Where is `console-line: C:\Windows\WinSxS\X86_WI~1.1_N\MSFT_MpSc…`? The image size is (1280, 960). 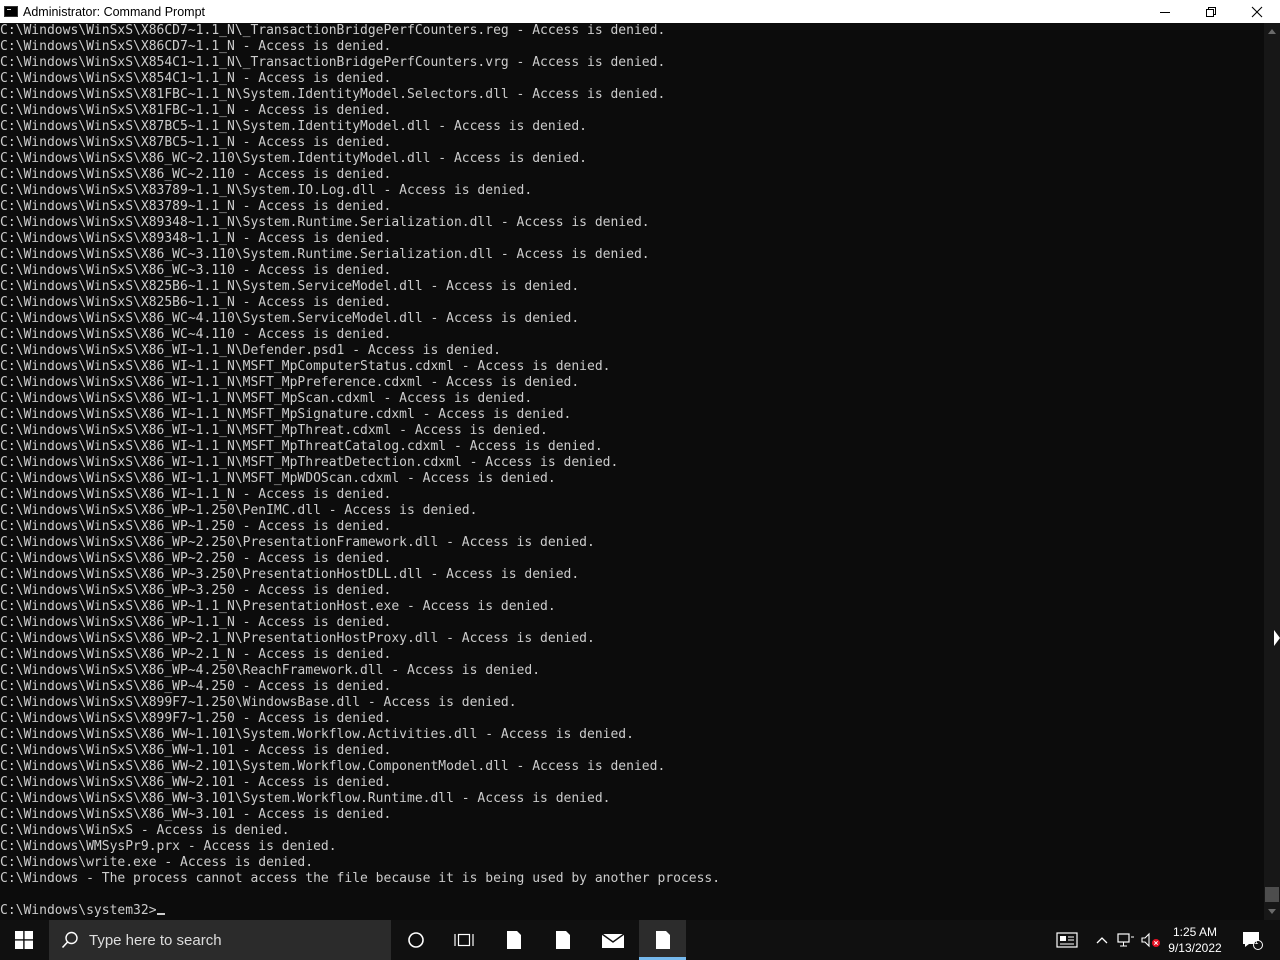
console-line: C:\Windows\WinSxS\X86_WI~1.1_N\MSFT_MpSc… is located at coordinates (266, 398).